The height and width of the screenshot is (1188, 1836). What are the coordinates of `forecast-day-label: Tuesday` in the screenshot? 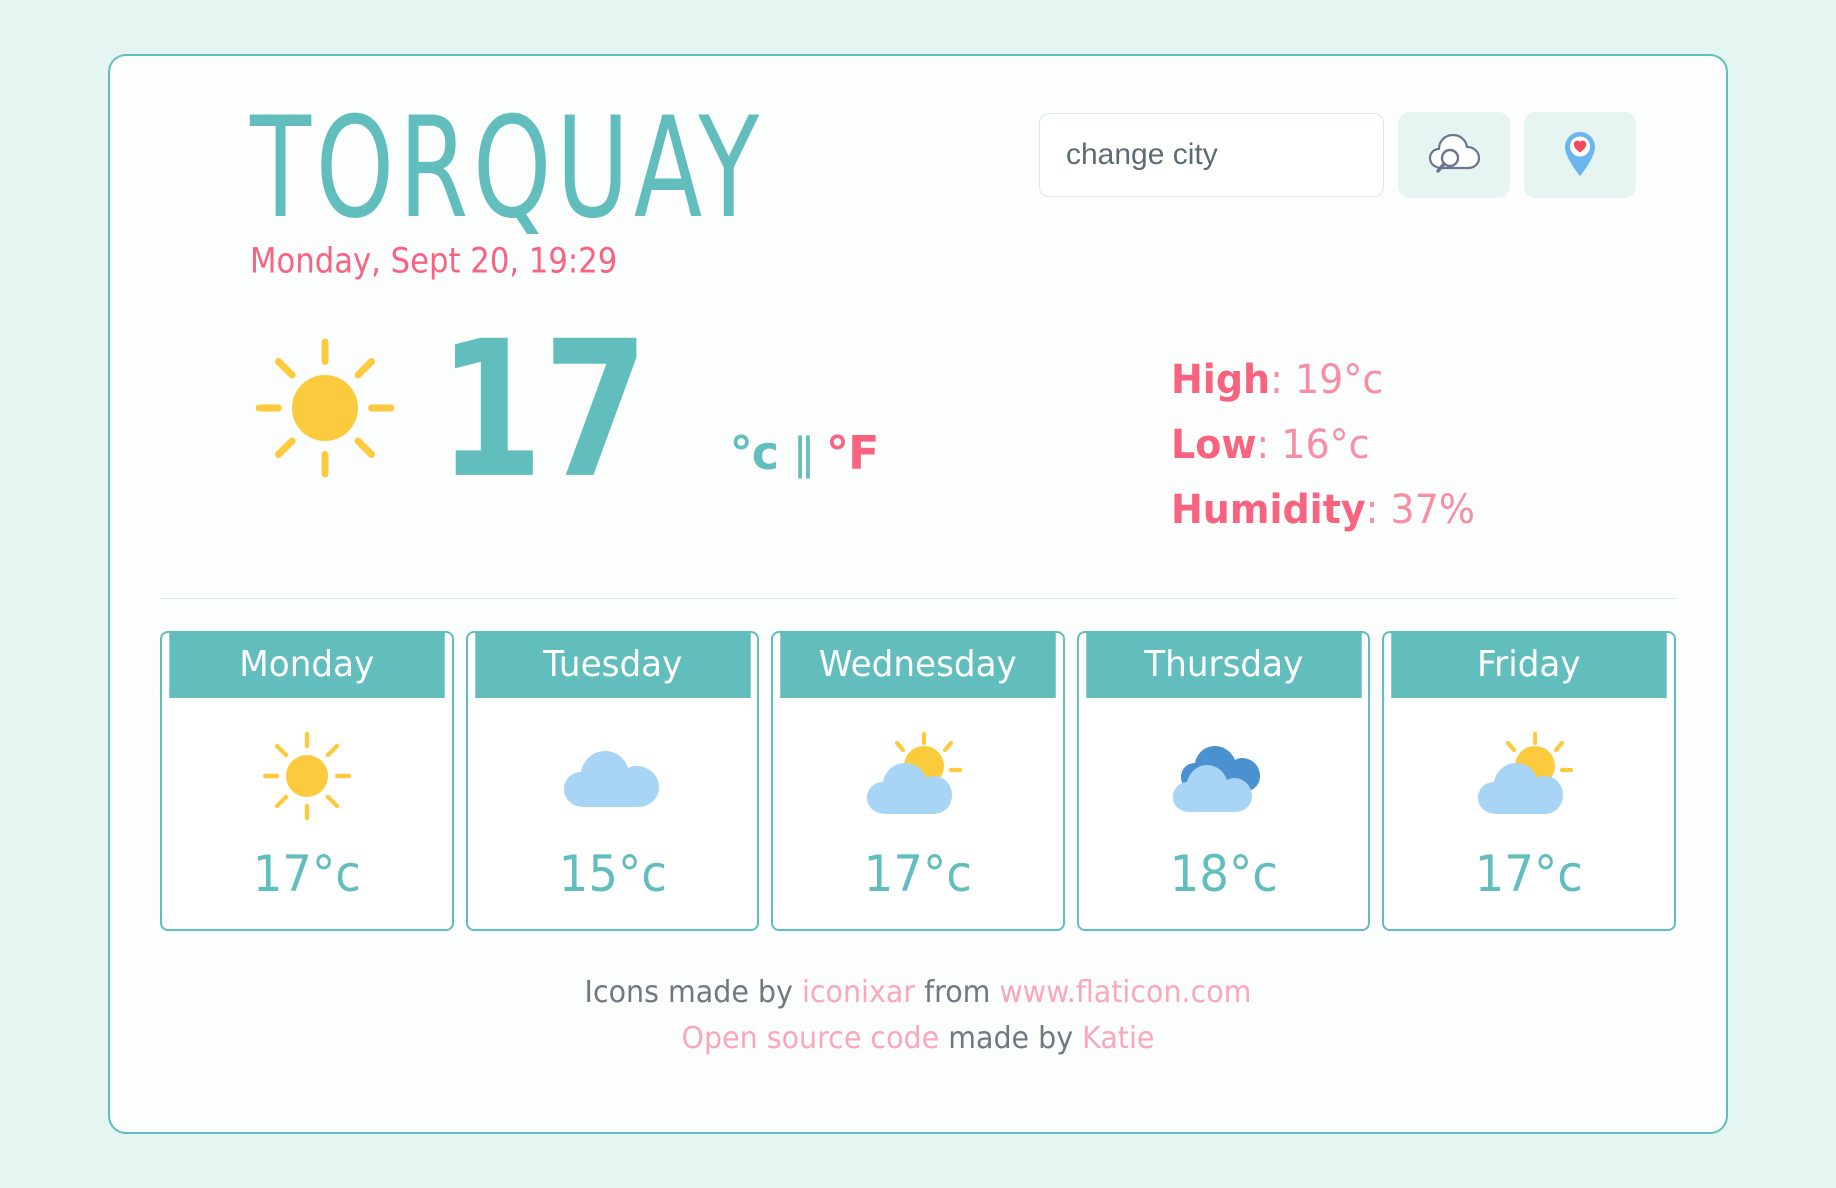 It's located at (612, 665).